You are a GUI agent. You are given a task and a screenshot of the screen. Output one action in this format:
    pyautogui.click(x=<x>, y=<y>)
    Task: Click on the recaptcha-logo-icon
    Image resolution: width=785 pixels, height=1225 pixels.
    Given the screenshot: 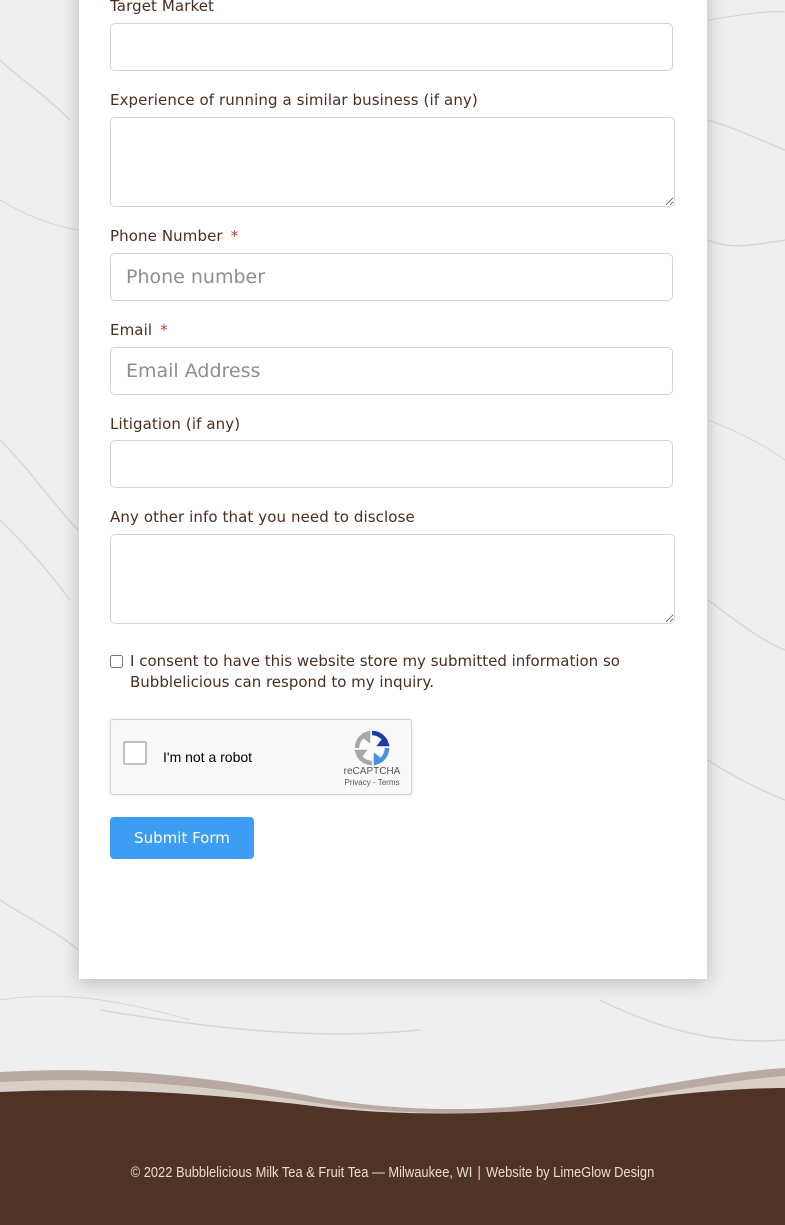 What is the action you would take?
    pyautogui.click(x=372, y=748)
    